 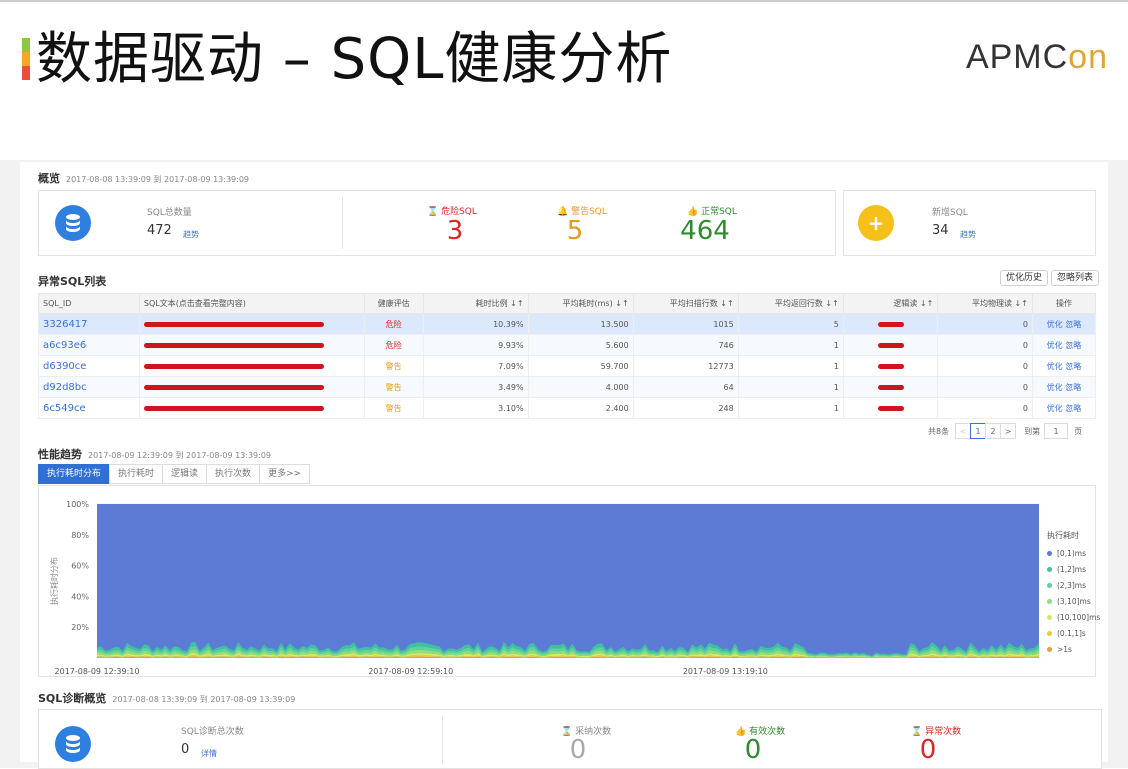 I want to click on hourglass-icon: ⌛, so click(x=433, y=212).